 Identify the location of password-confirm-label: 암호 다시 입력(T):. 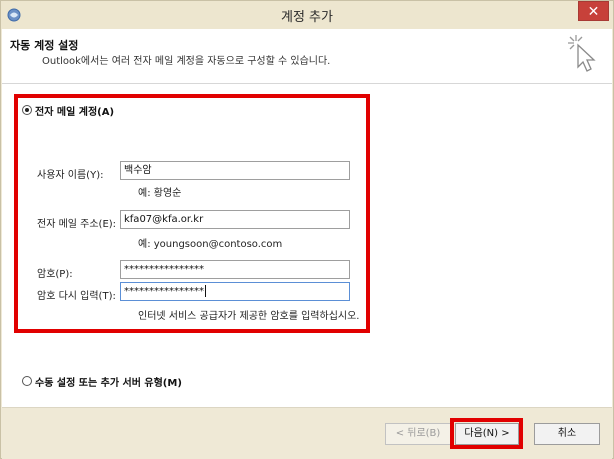
(76, 296).